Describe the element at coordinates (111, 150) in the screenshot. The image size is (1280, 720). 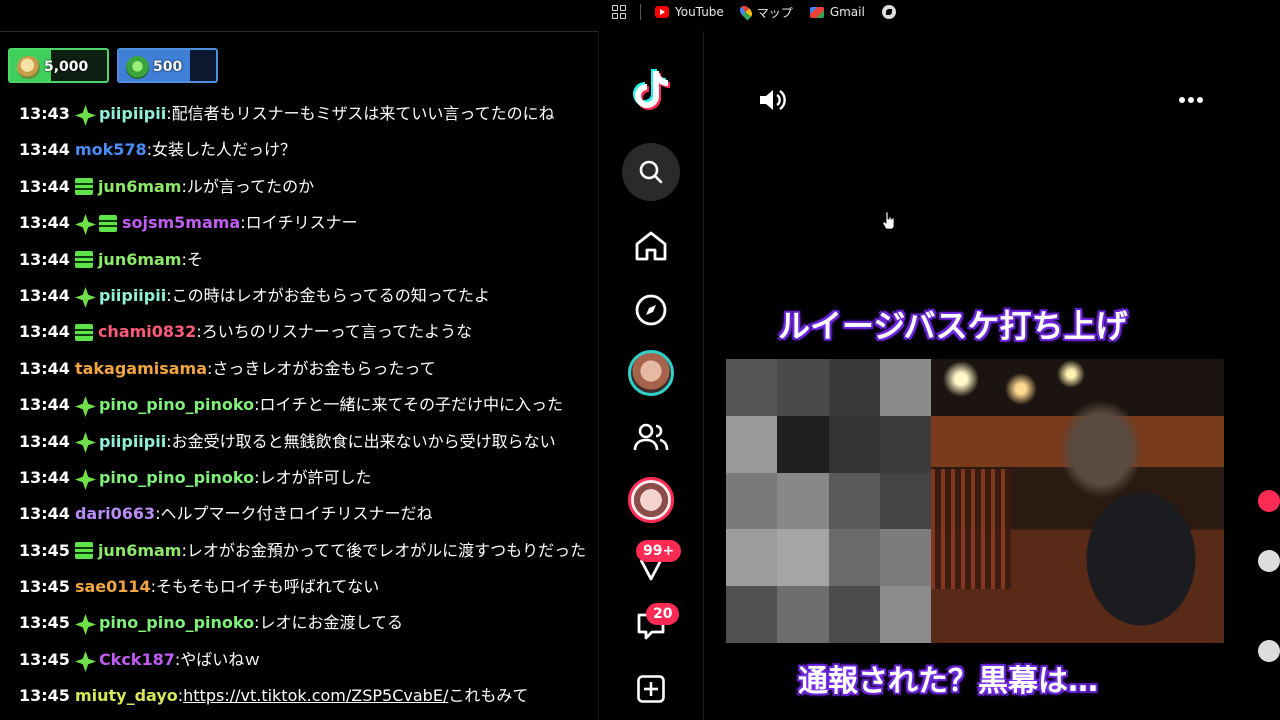
I see `message-username: mok578` at that location.